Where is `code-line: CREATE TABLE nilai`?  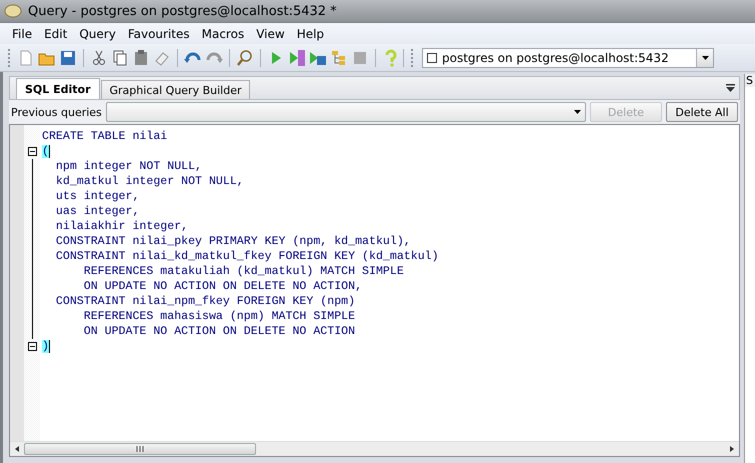
code-line: CREATE TABLE nilai is located at coordinates (105, 136).